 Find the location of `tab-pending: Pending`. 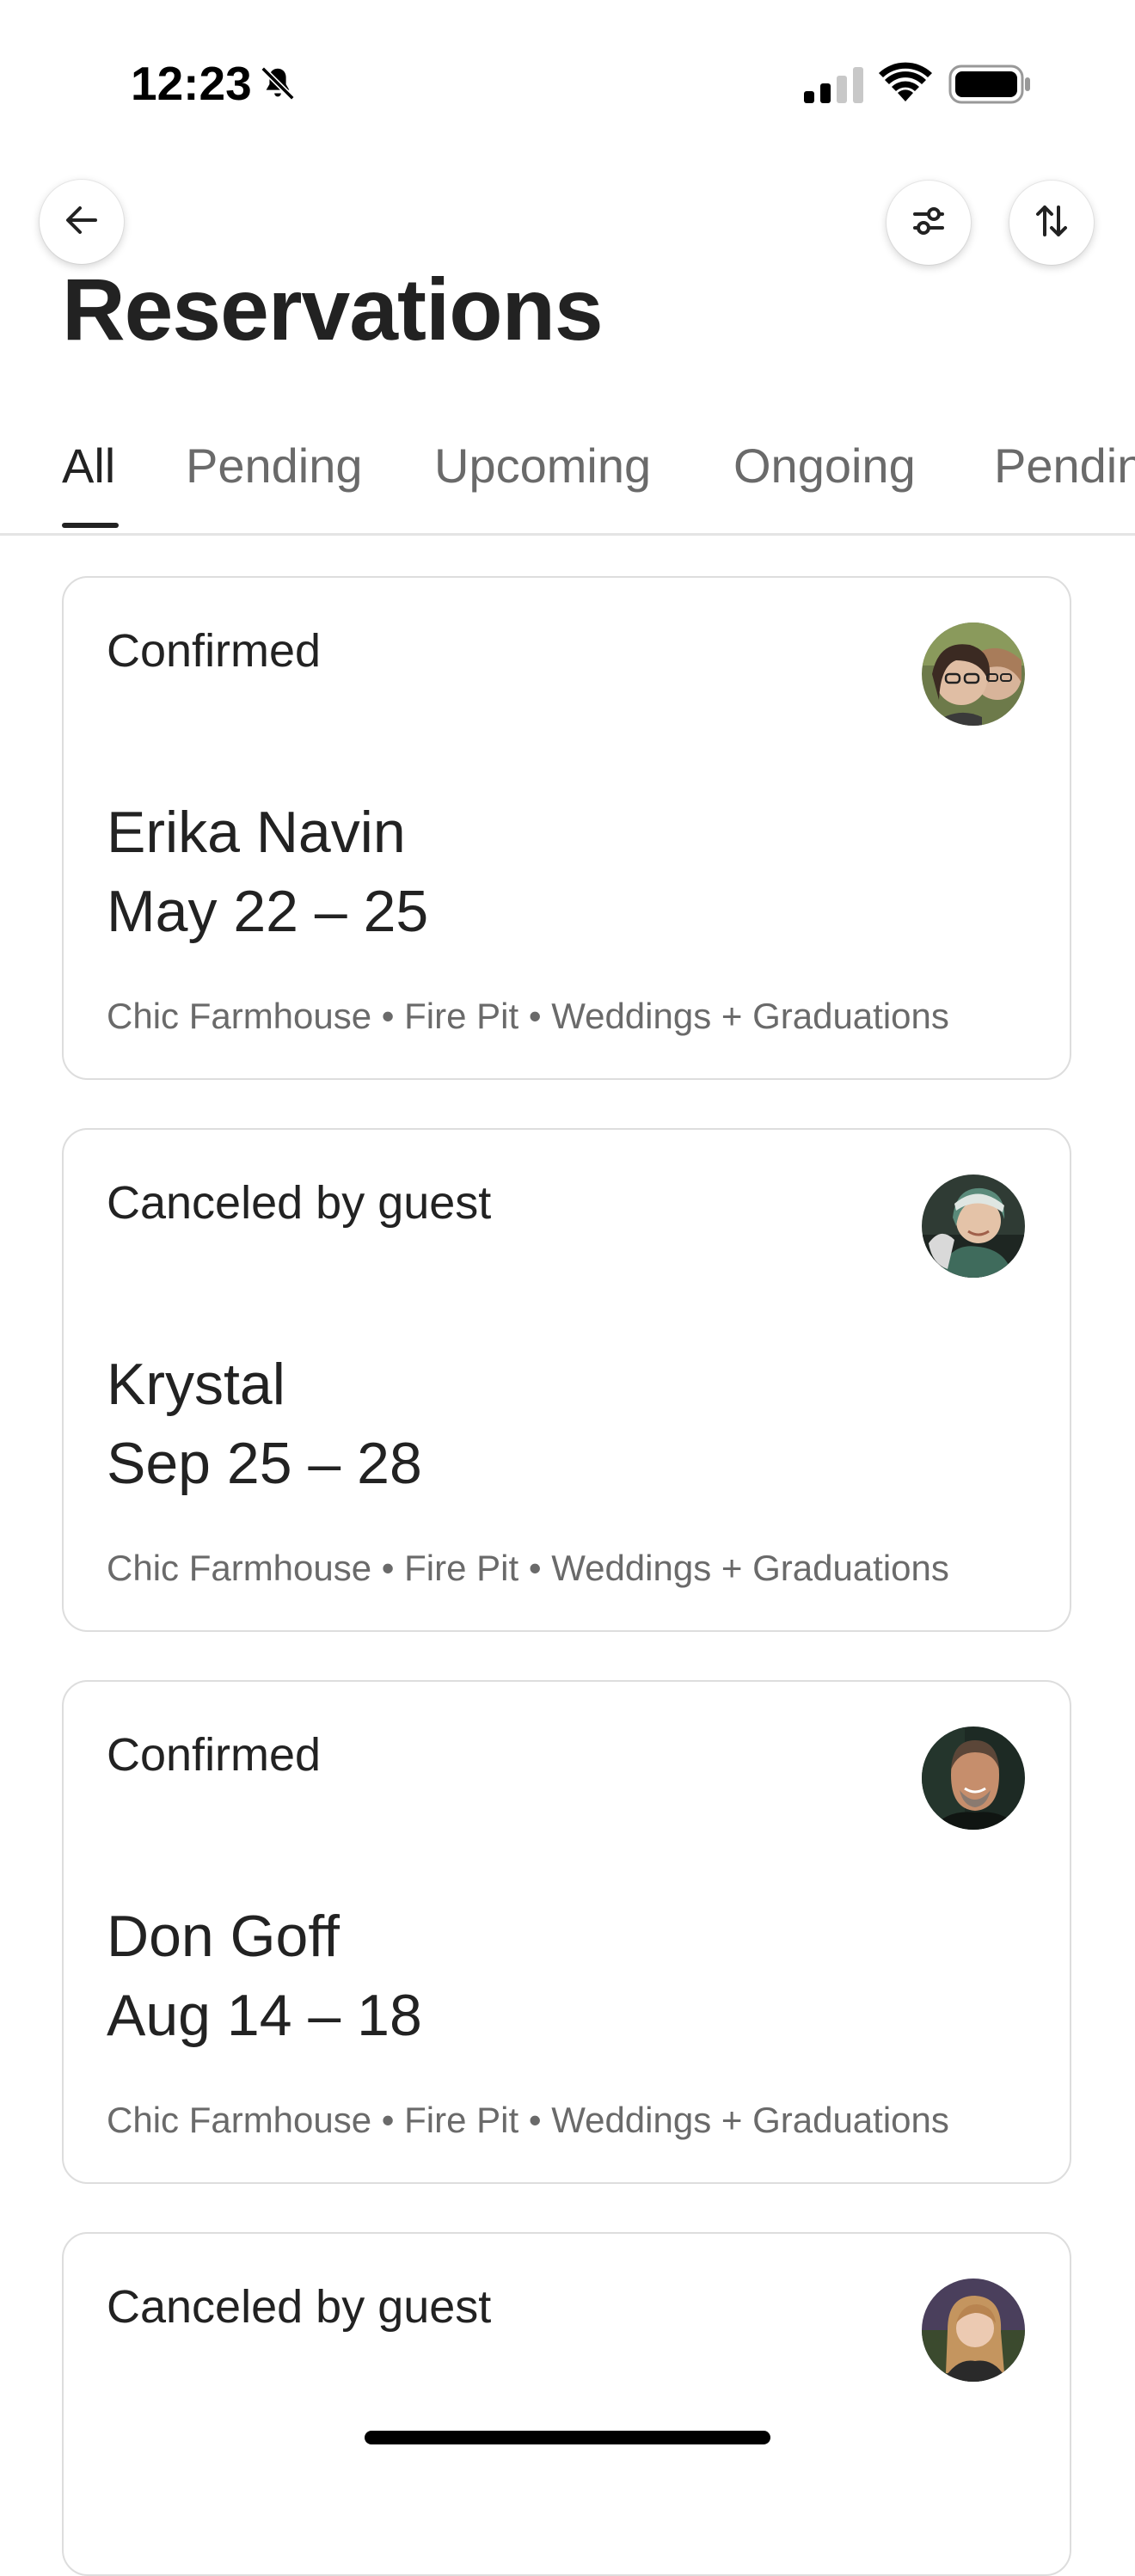

tab-pending: Pending is located at coordinates (274, 466).